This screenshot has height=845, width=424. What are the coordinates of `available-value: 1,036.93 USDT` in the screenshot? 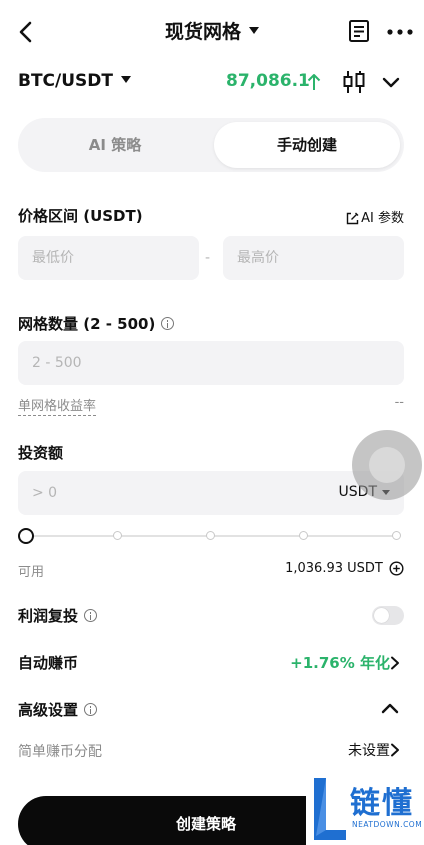 It's located at (334, 568).